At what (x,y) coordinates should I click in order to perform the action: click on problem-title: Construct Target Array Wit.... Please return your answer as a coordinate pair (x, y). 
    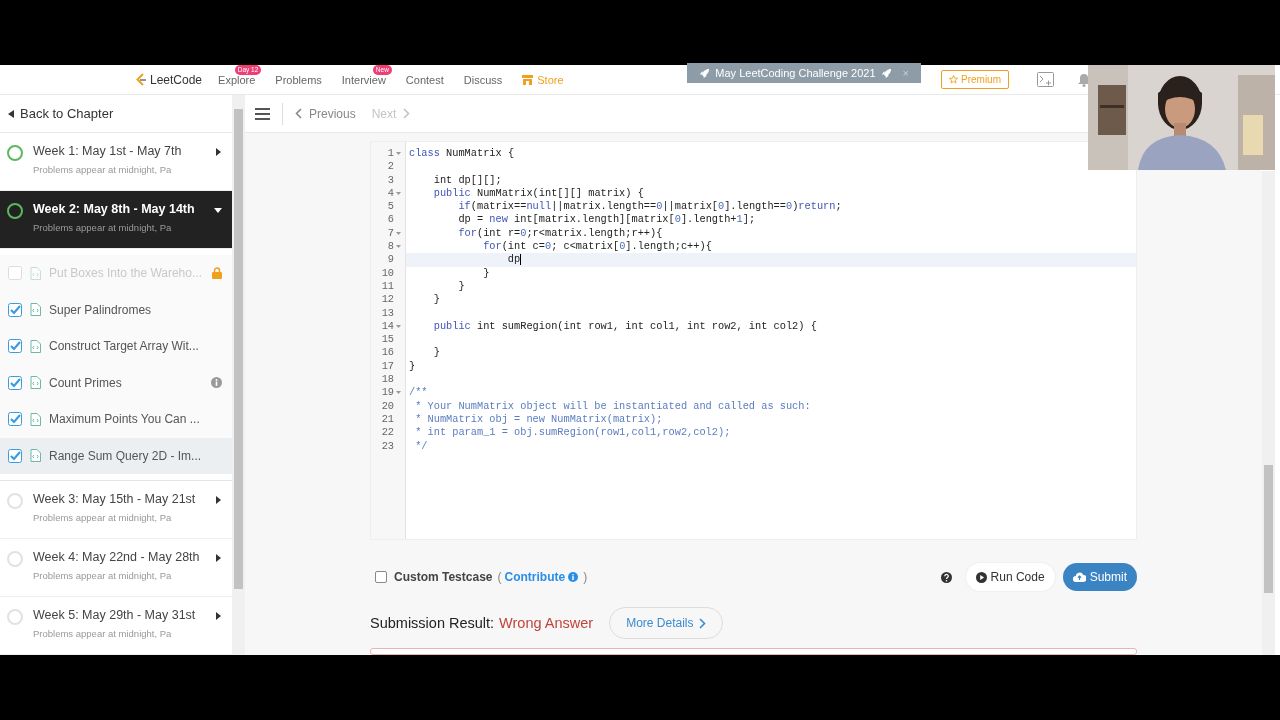
    Looking at the image, I should click on (124, 346).